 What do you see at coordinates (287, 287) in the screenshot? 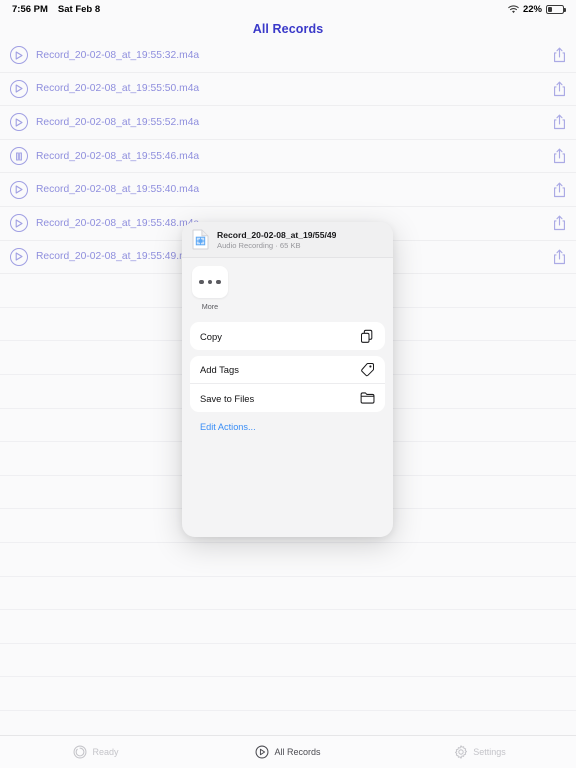
I see `share-sheet-apps-row: More` at bounding box center [287, 287].